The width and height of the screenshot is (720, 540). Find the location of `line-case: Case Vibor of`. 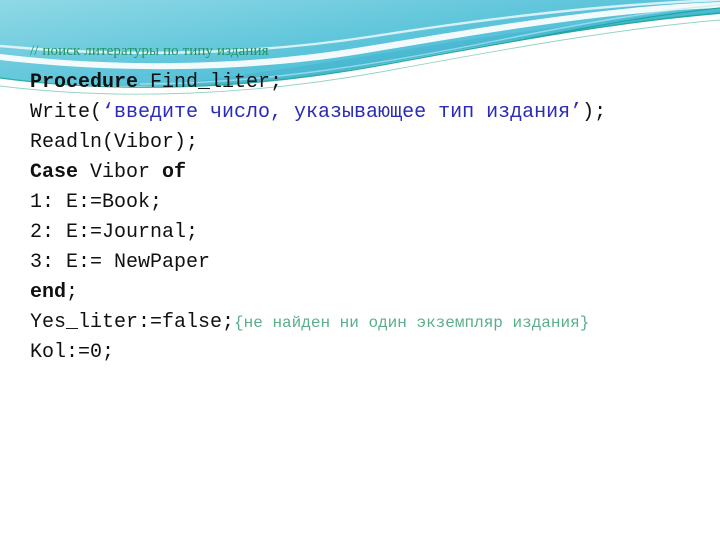

line-case: Case Vibor of is located at coordinates (360, 173).